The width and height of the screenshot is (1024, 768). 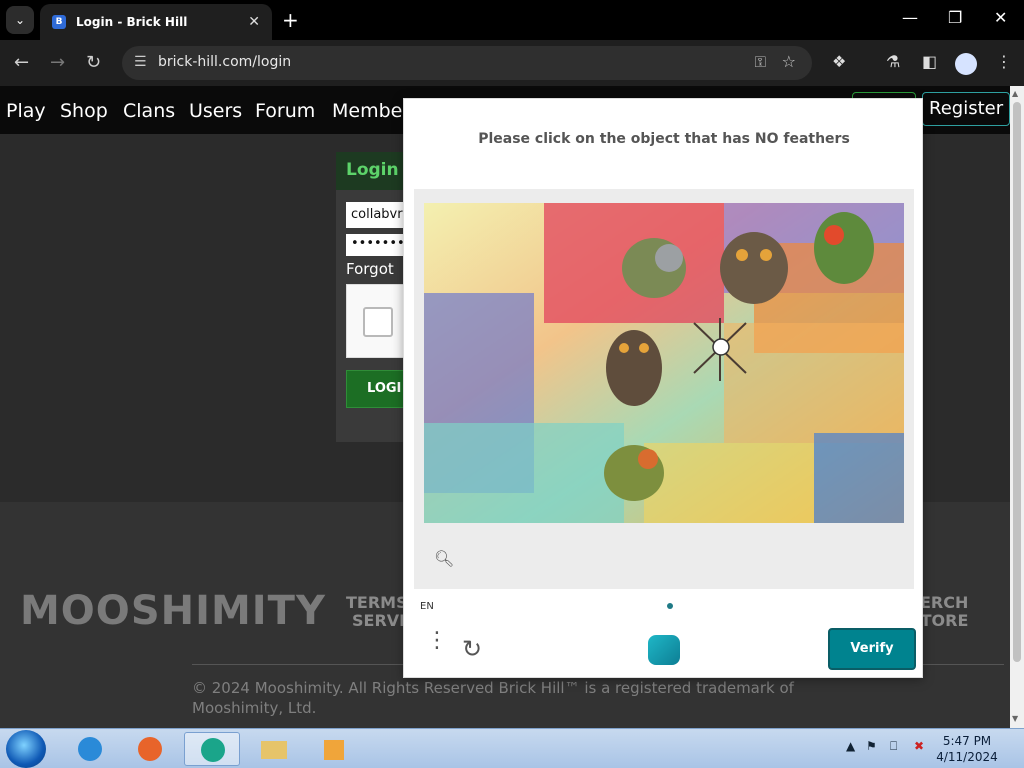 What do you see at coordinates (377, 602) in the screenshot?
I see `terms-line-1: TERMS` at bounding box center [377, 602].